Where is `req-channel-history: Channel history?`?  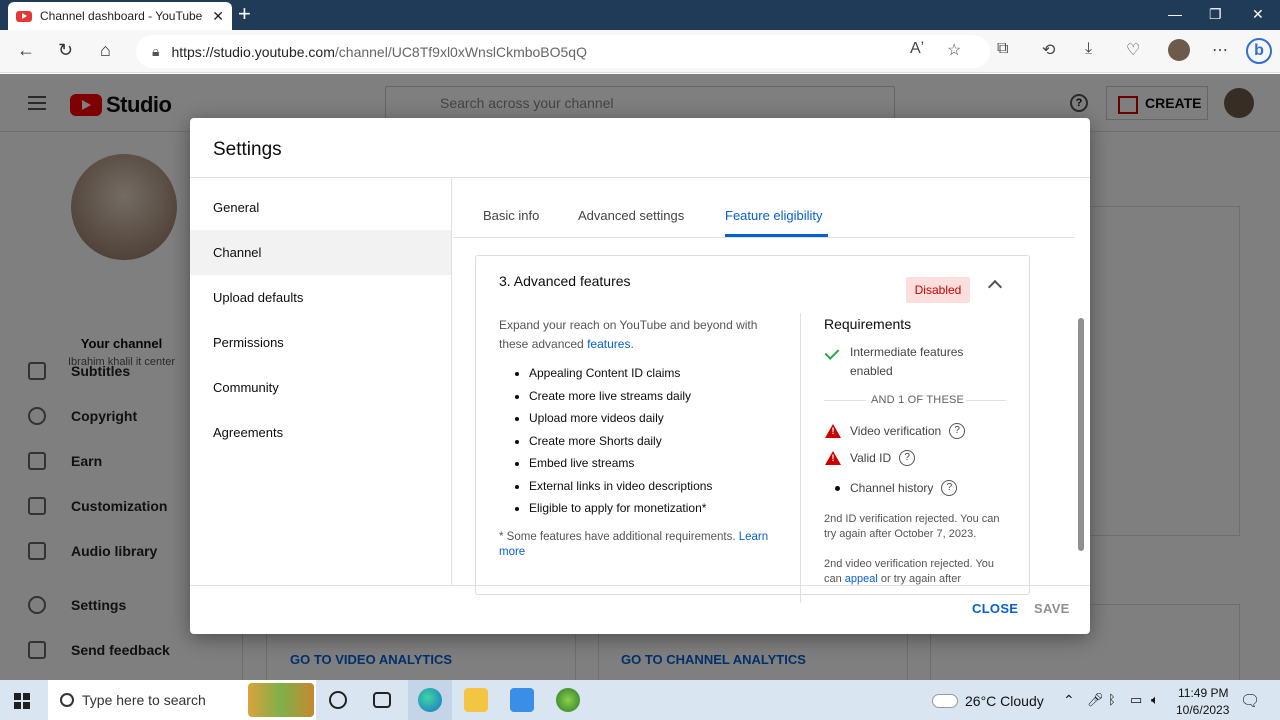 req-channel-history: Channel history? is located at coordinates (904, 488).